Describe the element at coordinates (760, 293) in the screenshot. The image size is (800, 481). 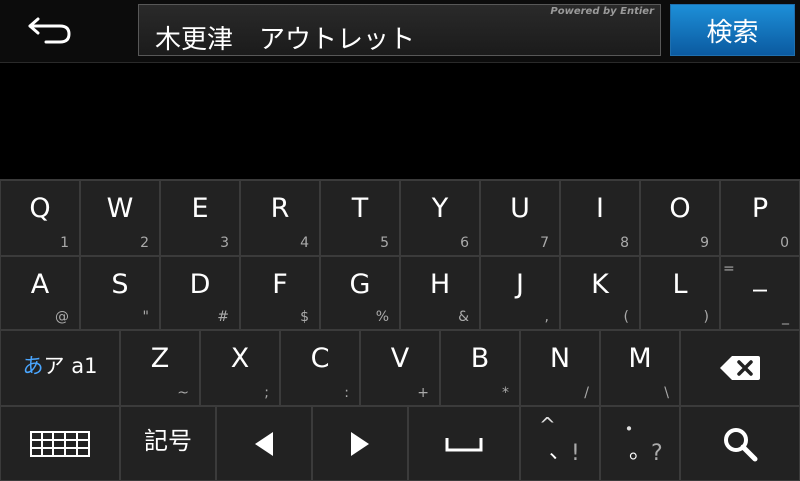
I see `key-underscore: = _ _` at that location.